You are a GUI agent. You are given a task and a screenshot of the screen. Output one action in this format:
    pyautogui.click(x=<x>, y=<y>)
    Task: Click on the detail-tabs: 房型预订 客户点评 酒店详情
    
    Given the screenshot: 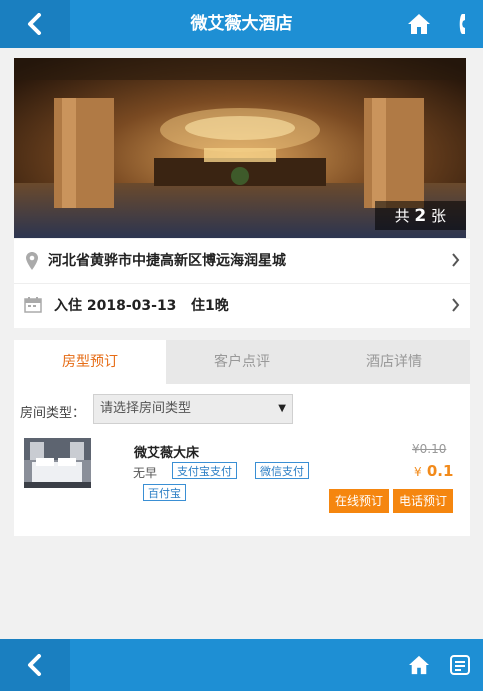 What is the action you would take?
    pyautogui.click(x=242, y=362)
    